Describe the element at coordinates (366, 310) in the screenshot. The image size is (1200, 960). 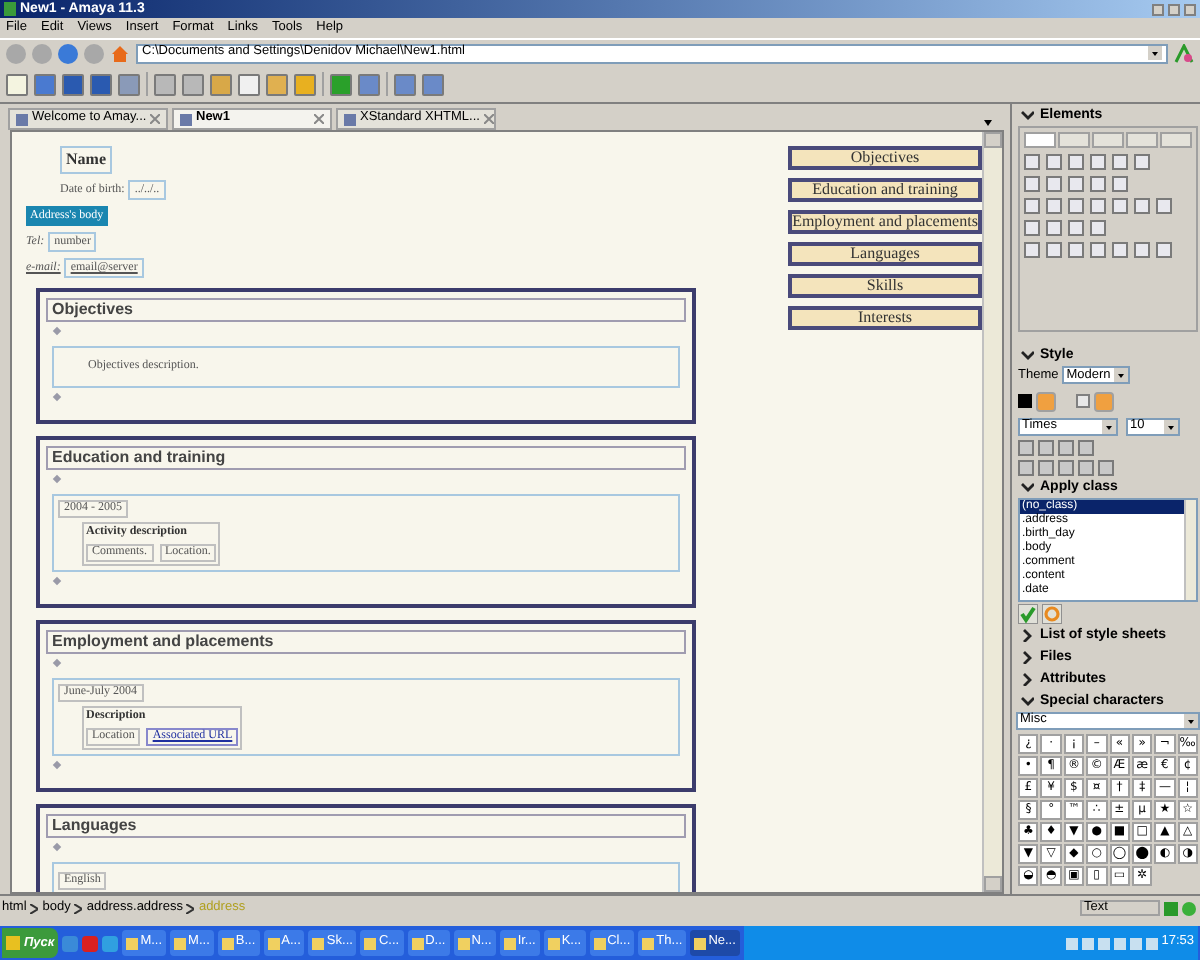
I see `section-title: Objectives` at that location.